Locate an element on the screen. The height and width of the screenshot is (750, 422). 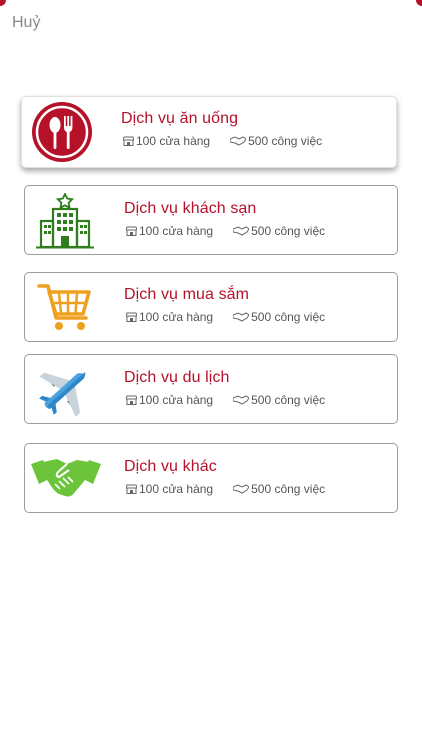
service-card-other: Dịch vụ khác 100 cửa hàng 500 công việc is located at coordinates (211, 478).